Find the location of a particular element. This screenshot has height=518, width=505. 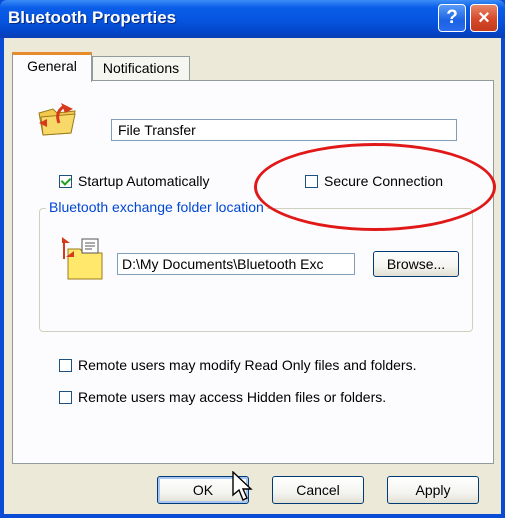

readonly-checkbox-box is located at coordinates (65, 365).